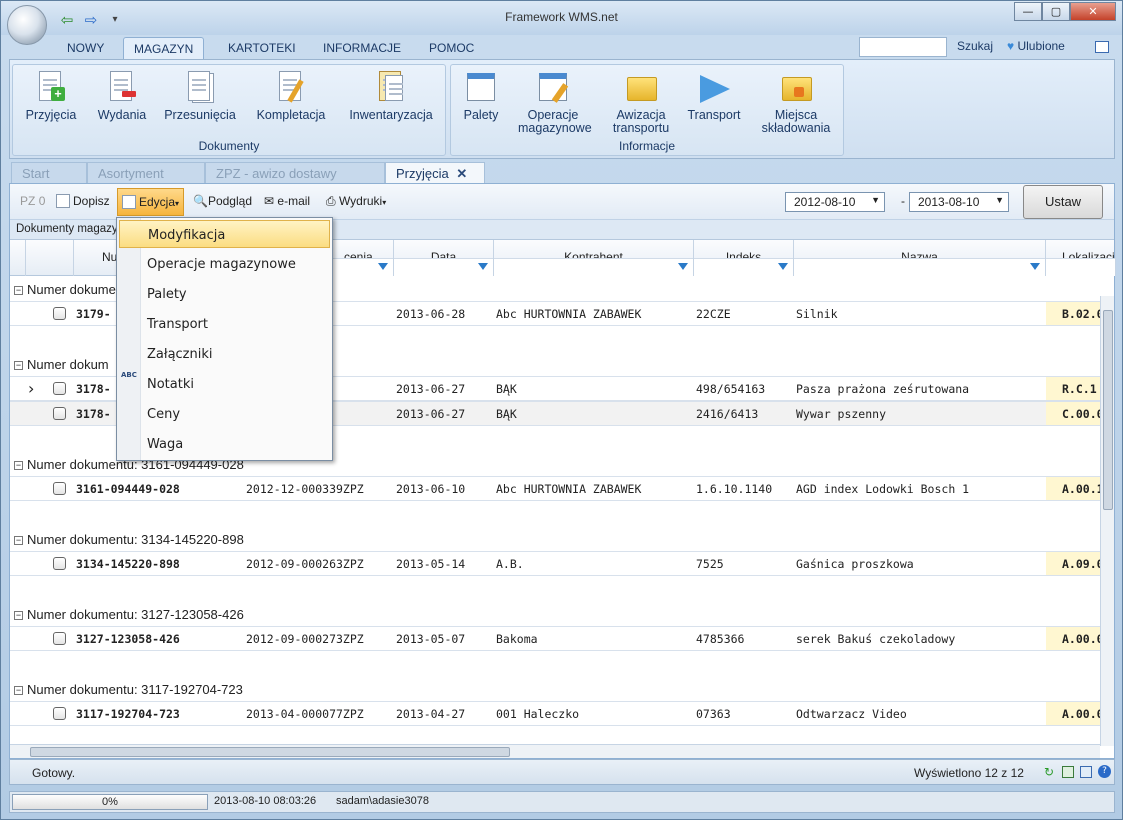  What do you see at coordinates (959, 202) in the screenshot?
I see `date-to-picker: 2013-08-10 ▼` at bounding box center [959, 202].